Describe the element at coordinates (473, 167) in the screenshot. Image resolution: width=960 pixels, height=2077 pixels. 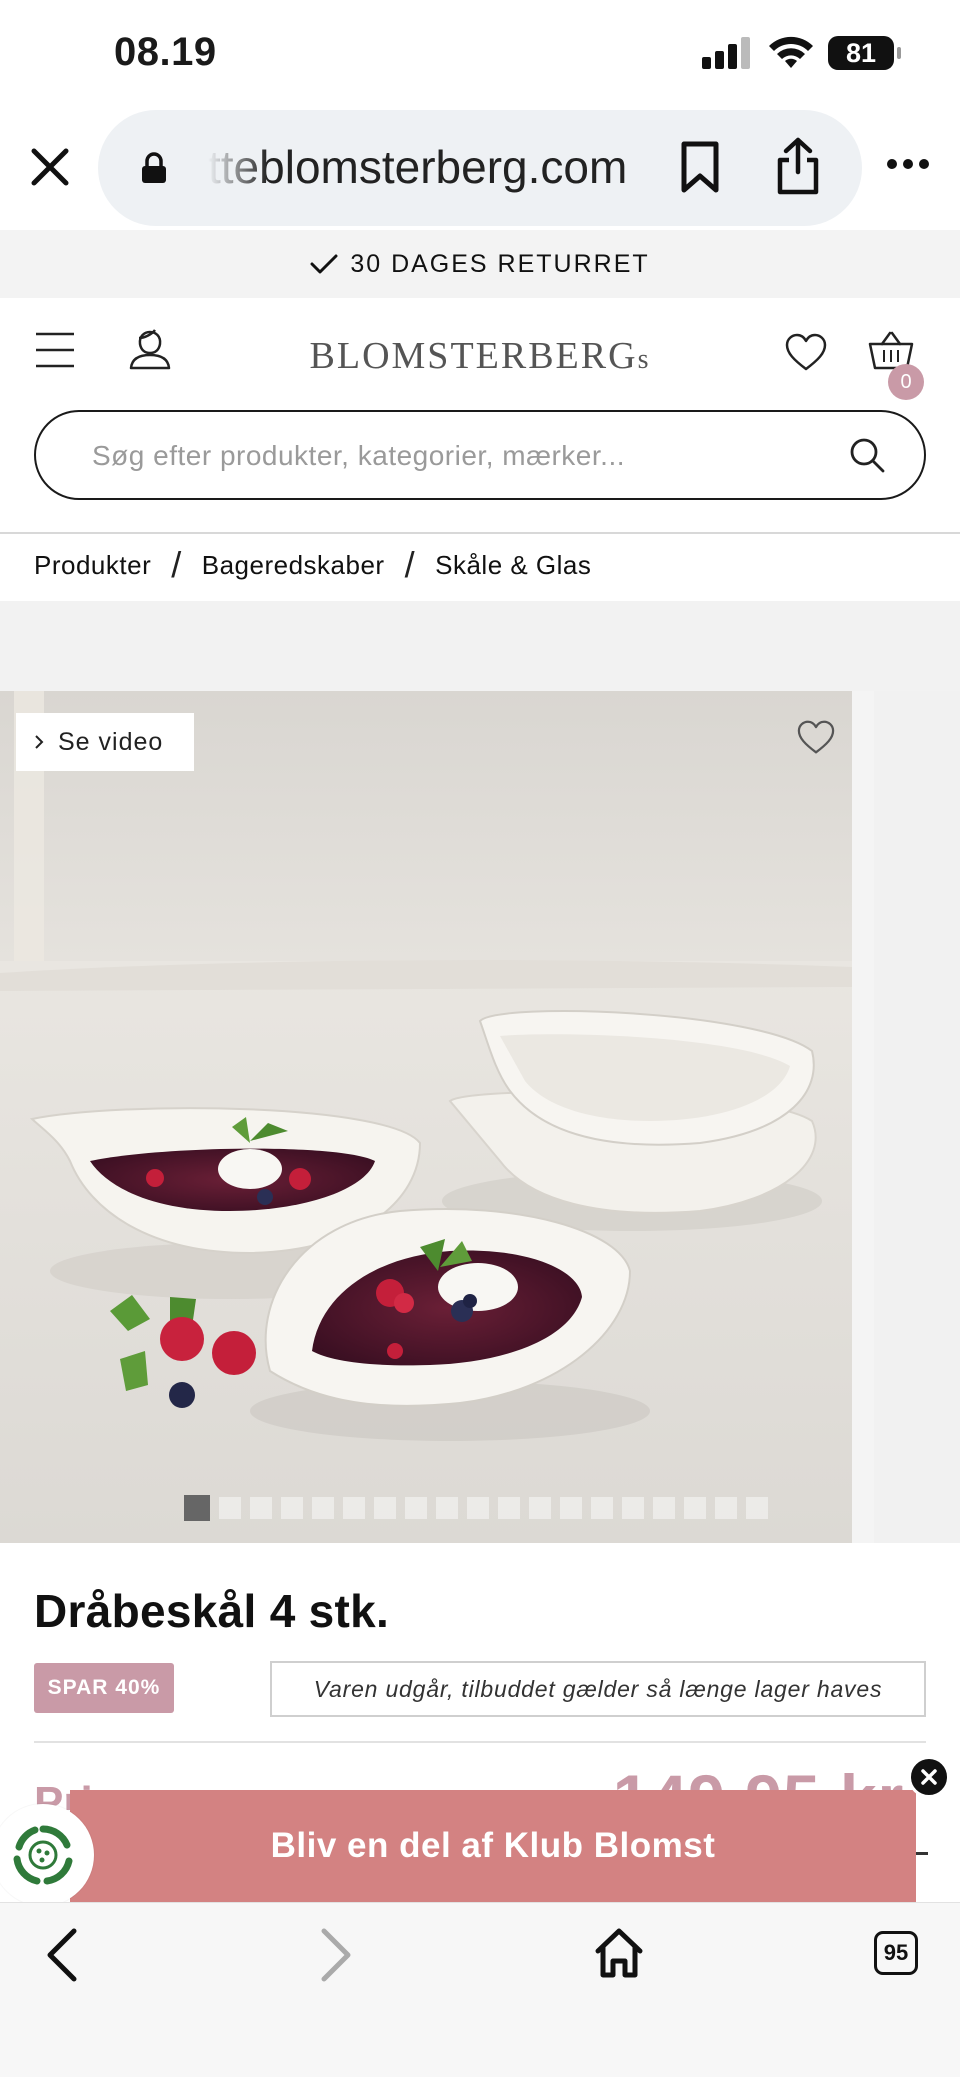
I see `url-text: tteblomsterberg.com` at that location.